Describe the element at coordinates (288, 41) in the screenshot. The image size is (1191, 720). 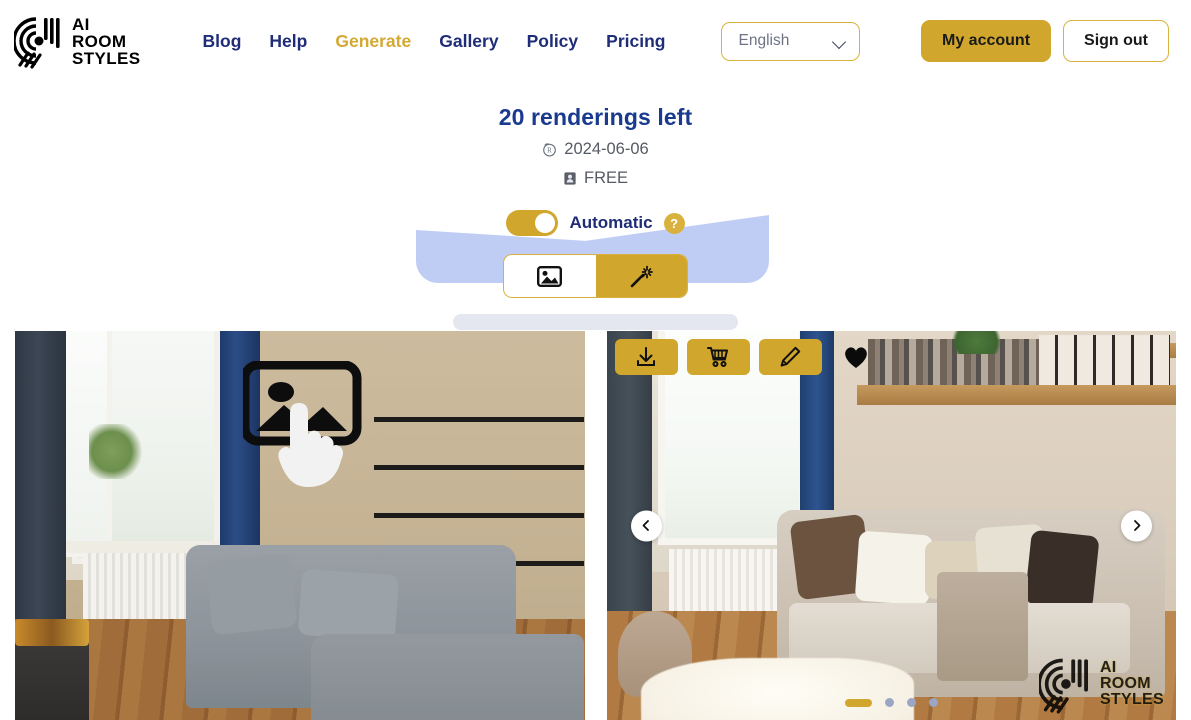
I see `nav-item-help: Help` at that location.